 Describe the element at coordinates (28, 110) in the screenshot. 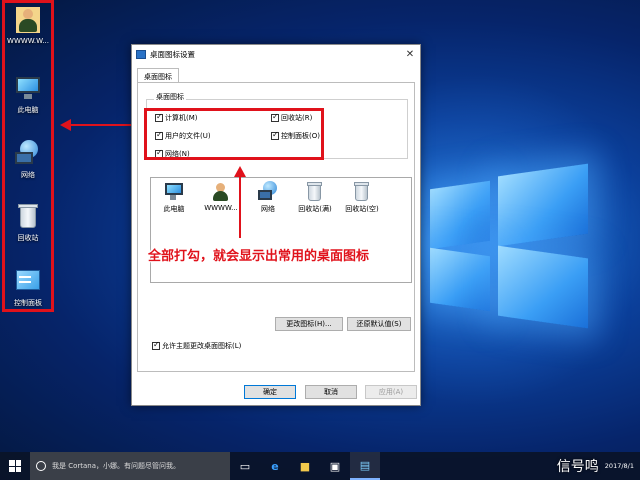

I see `desktop-icon-label: 此电脑` at that location.